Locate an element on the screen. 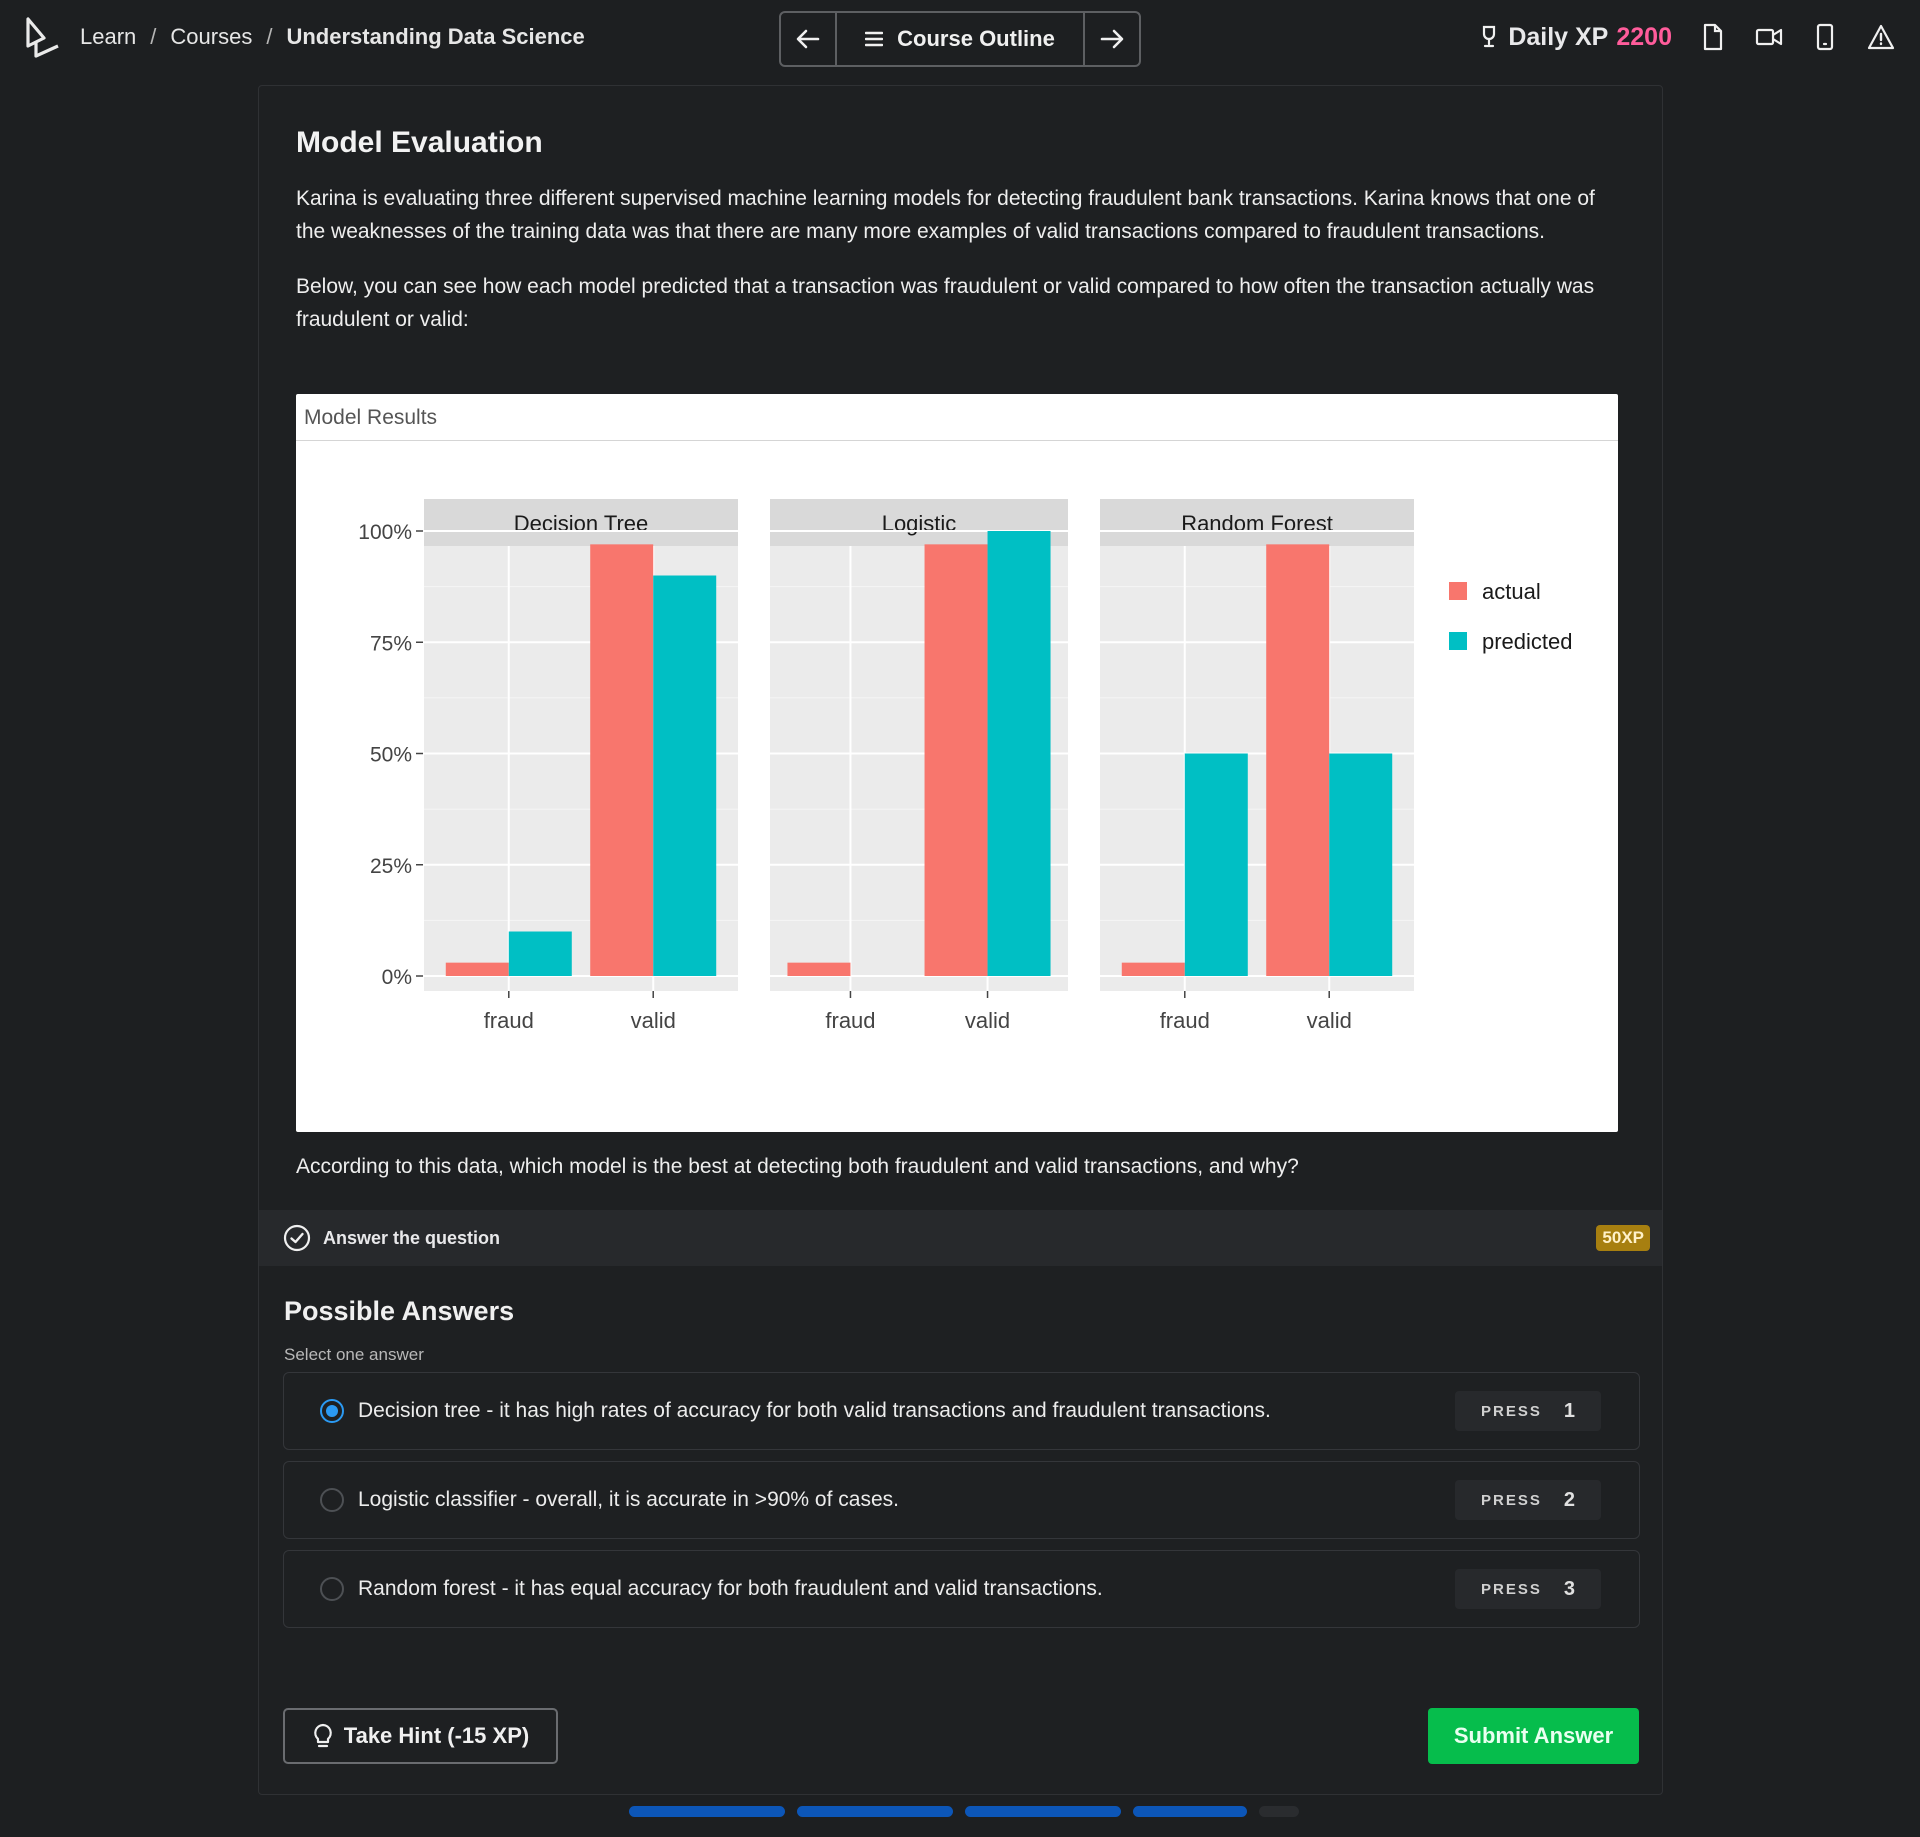 The image size is (1920, 1837). possible-answers-heading: Possible Answers is located at coordinates (399, 1311).